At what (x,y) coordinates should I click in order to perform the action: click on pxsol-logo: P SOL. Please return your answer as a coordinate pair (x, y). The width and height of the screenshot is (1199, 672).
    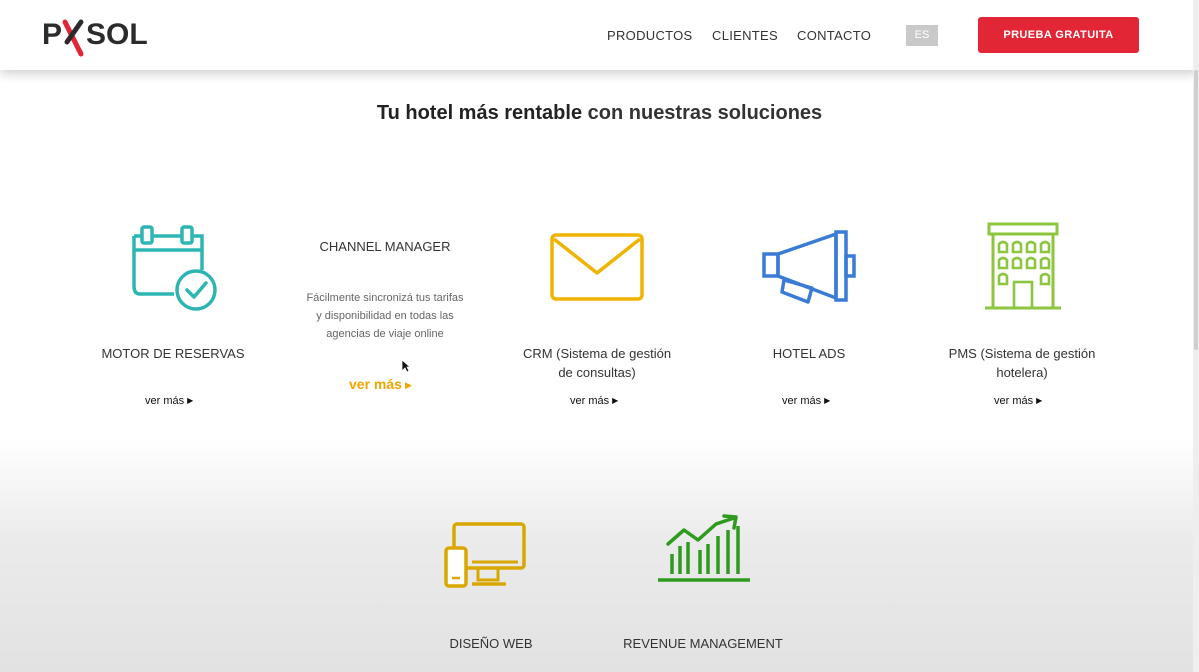
    Looking at the image, I should click on (97, 36).